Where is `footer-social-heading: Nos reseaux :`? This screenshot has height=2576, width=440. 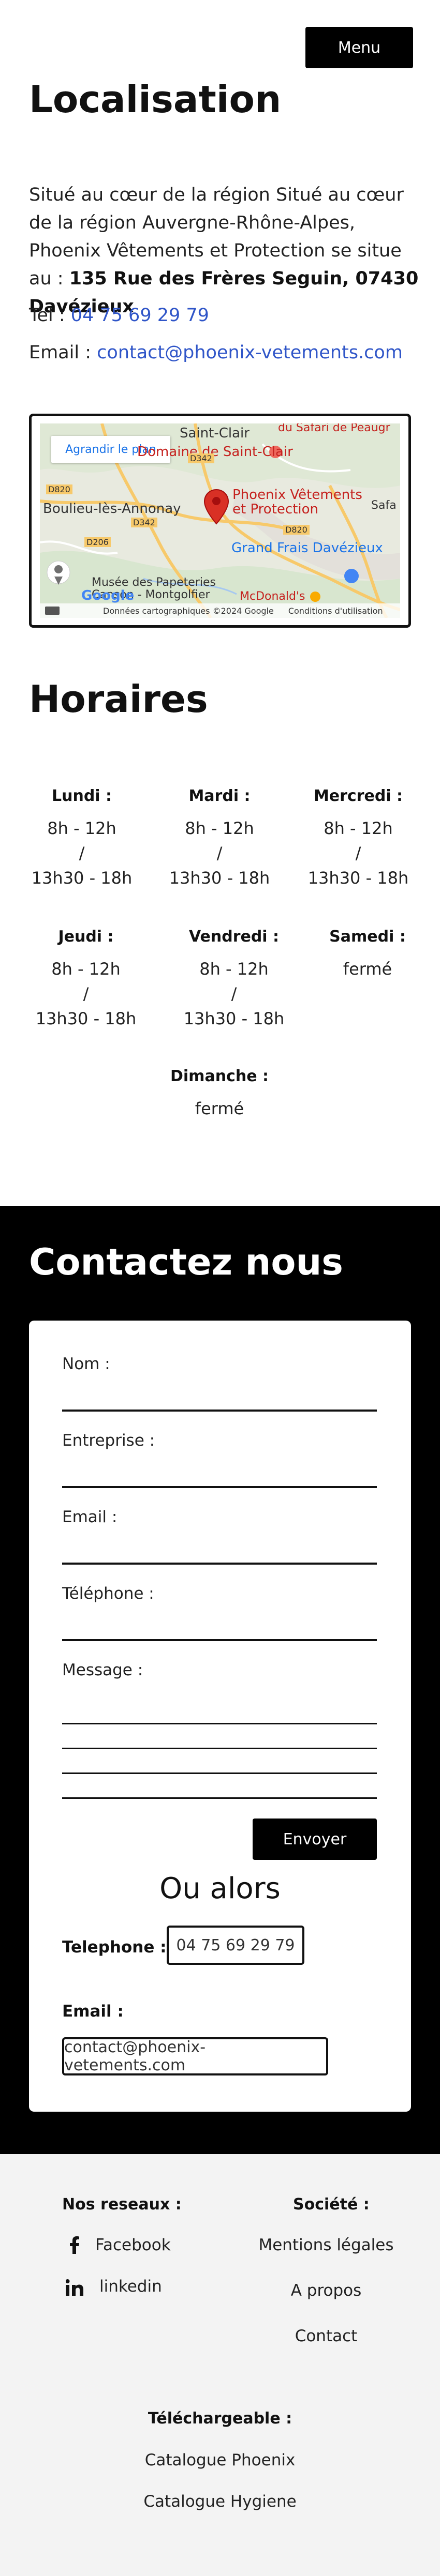 footer-social-heading: Nos reseaux : is located at coordinates (122, 2204).